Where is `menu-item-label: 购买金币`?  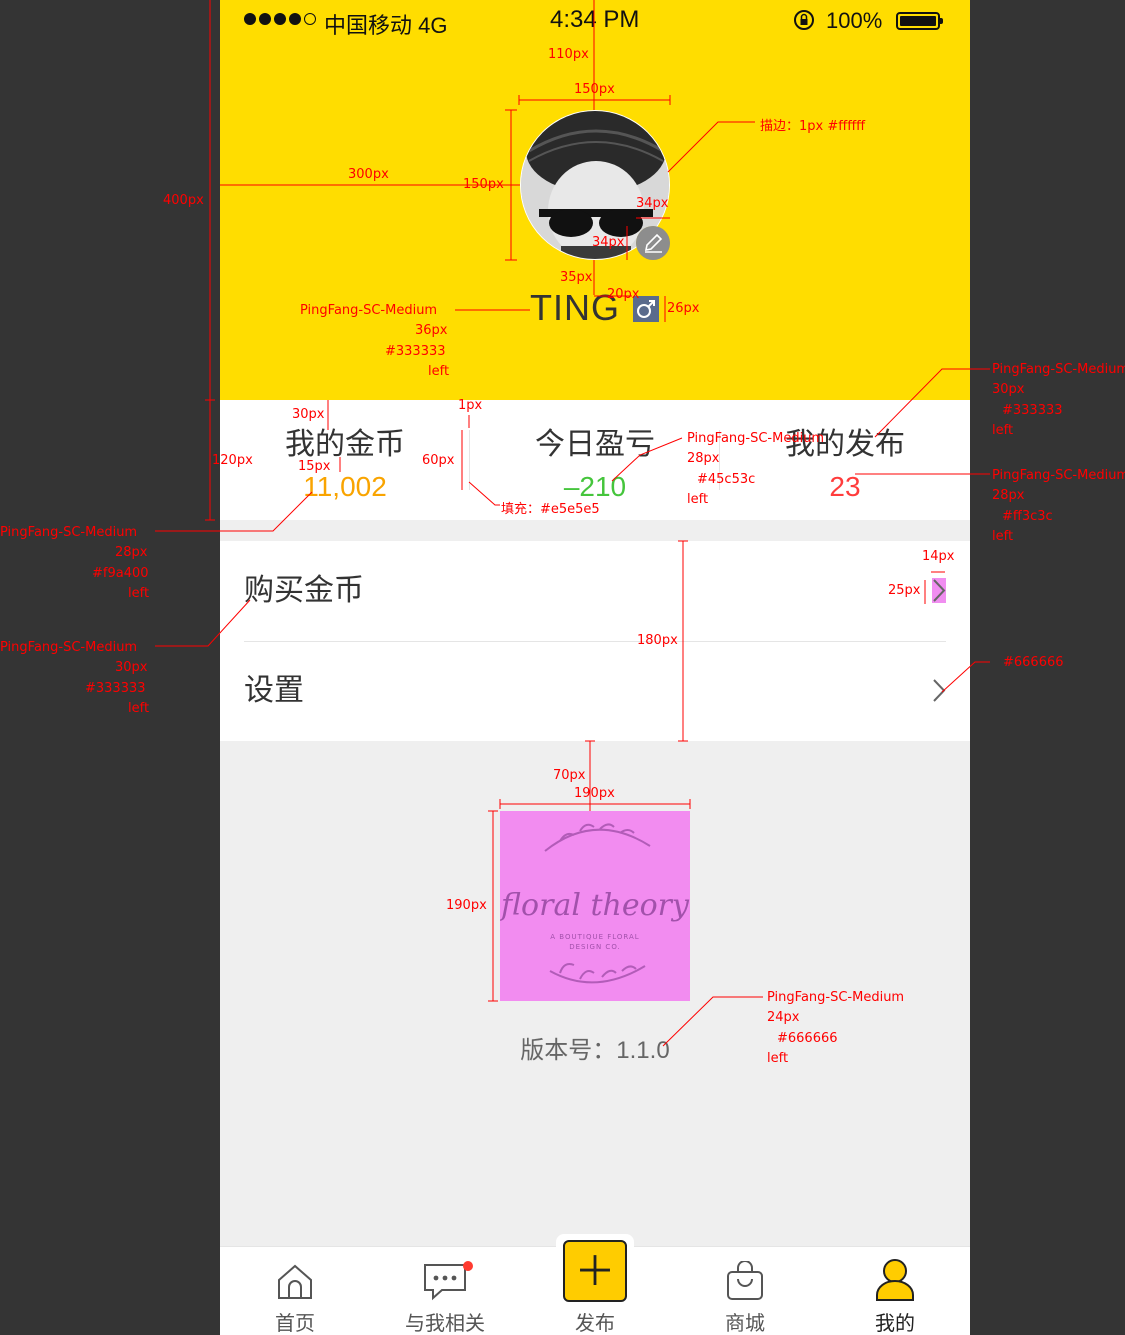 menu-item-label: 购买金币 is located at coordinates (304, 590).